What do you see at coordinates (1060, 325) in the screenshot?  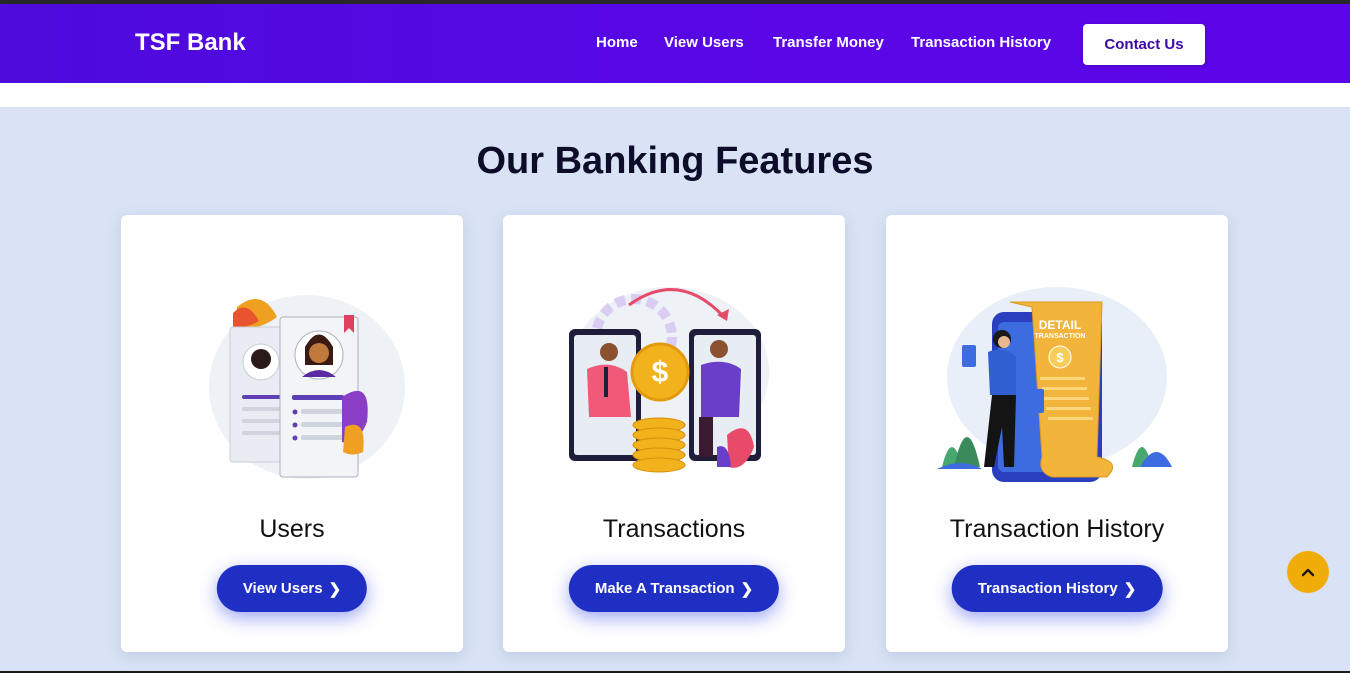 I see `receipt-detail-label: DETAIL` at bounding box center [1060, 325].